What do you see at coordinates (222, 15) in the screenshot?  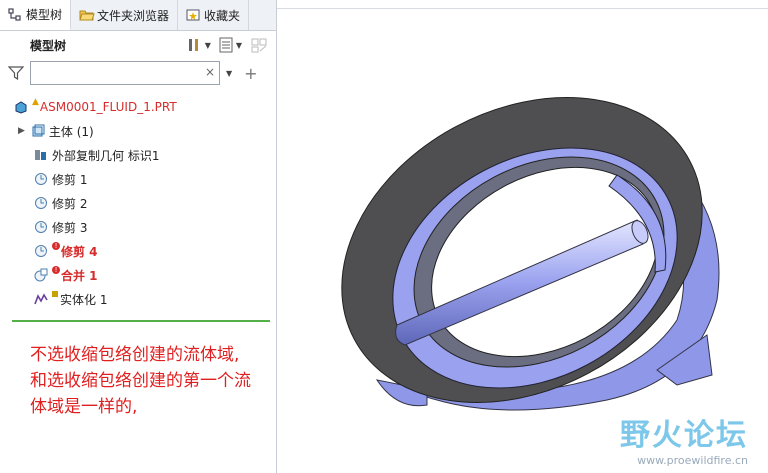 I see `tab-label: 收藏夹` at bounding box center [222, 15].